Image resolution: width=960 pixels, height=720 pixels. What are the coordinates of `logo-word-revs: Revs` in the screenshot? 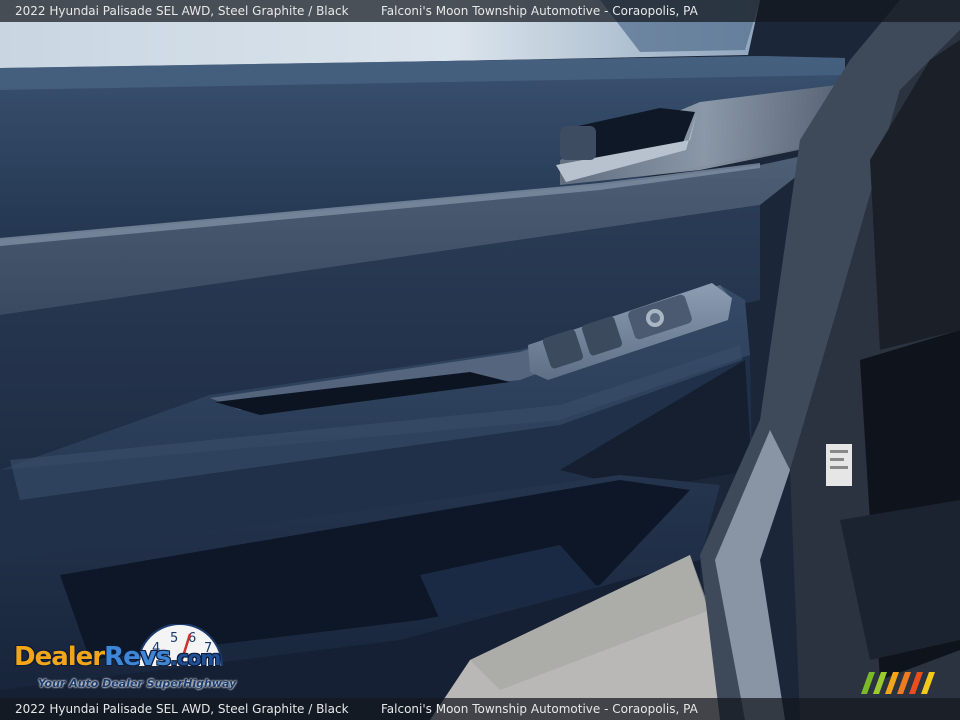 It's located at (137, 657).